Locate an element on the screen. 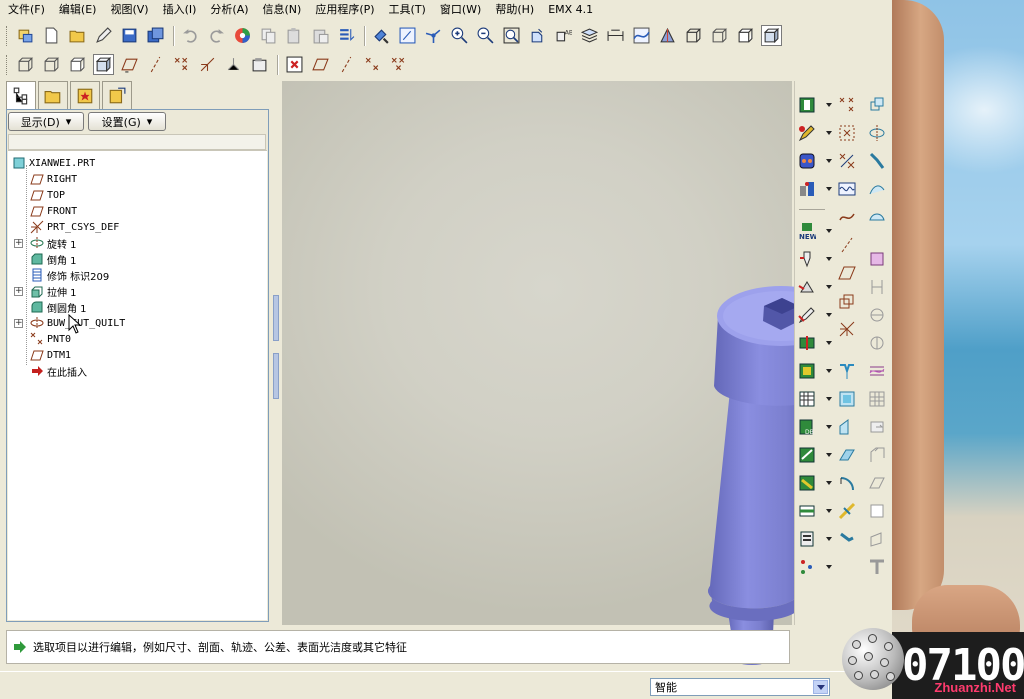  datum-points-toggle is located at coordinates (181, 64).